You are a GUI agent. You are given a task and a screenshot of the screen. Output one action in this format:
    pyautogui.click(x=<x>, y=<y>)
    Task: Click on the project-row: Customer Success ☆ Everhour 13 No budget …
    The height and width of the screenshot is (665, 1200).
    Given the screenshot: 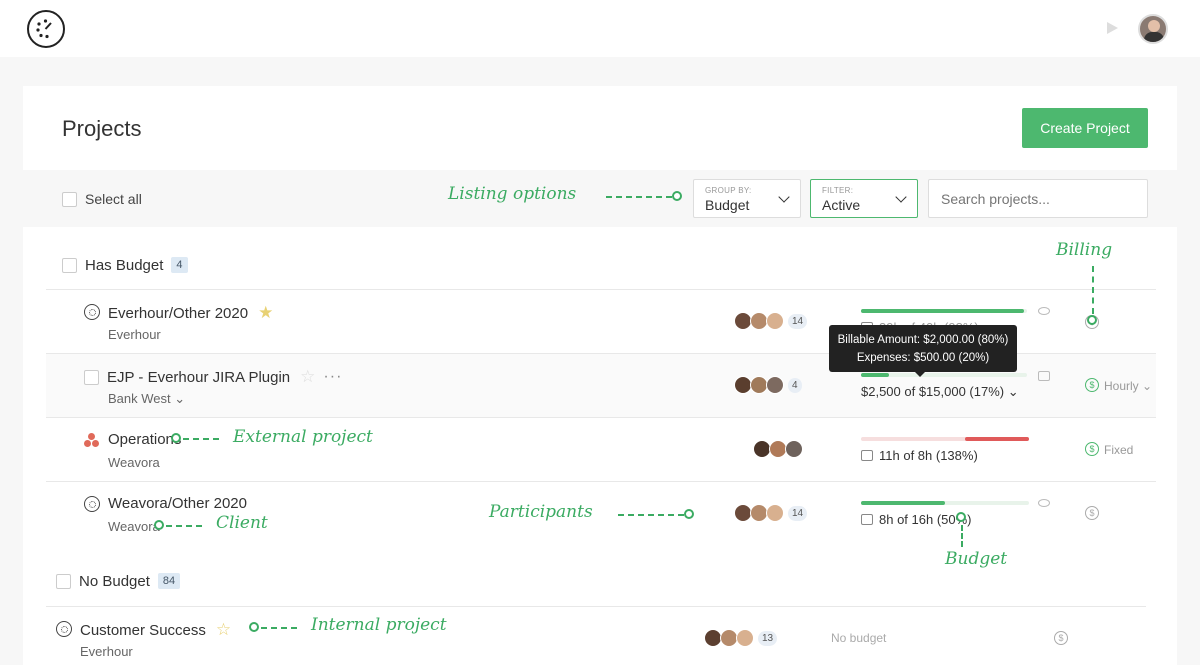 What is the action you would take?
    pyautogui.click(x=596, y=635)
    